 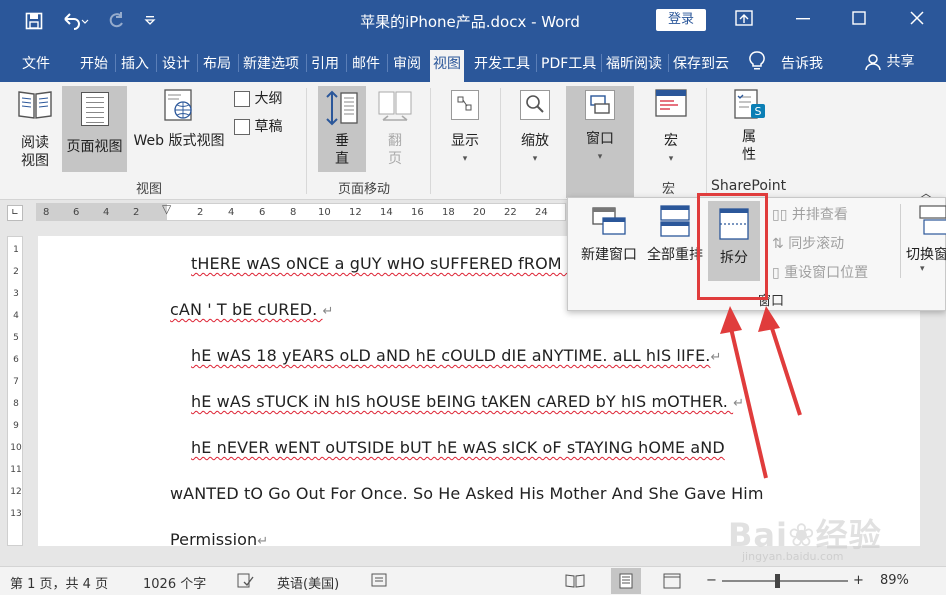 What do you see at coordinates (926, 255) in the screenshot?
I see `switch-windows-label: 切换窗` at bounding box center [926, 255].